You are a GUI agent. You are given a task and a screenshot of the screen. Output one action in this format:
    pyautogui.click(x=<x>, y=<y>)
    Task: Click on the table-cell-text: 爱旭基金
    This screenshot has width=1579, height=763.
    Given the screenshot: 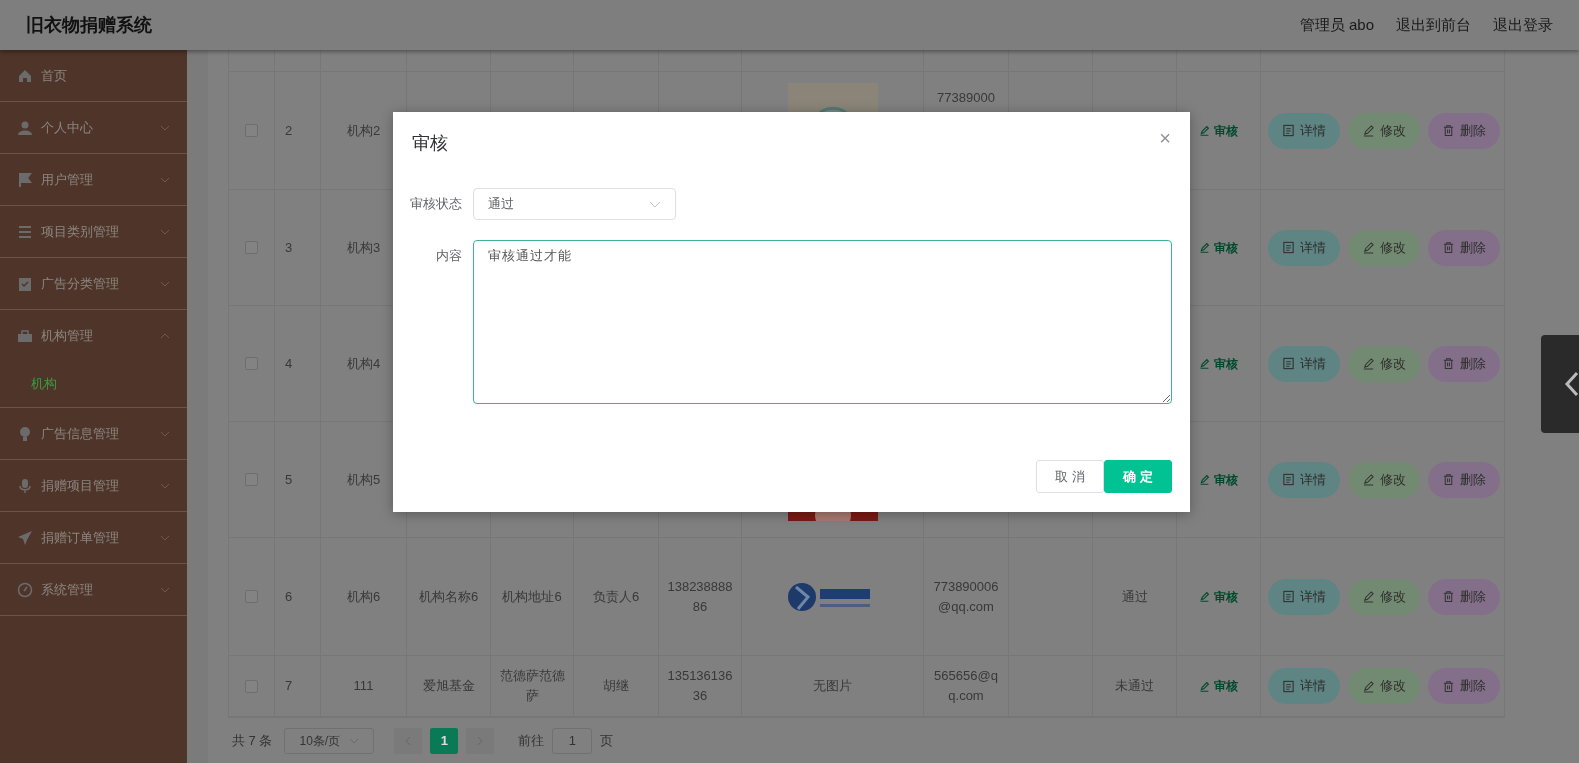 What is the action you would take?
    pyautogui.click(x=448, y=686)
    